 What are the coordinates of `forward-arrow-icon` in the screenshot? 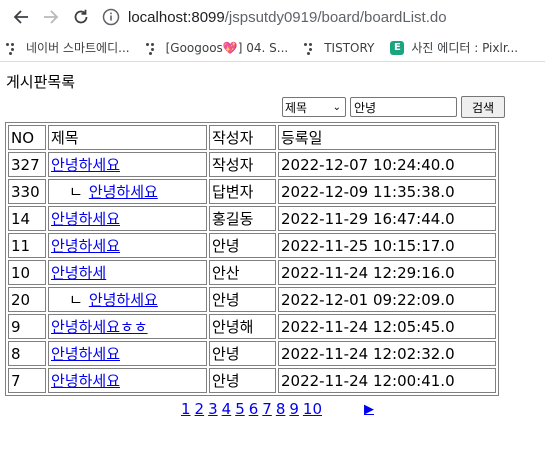 It's located at (51, 17).